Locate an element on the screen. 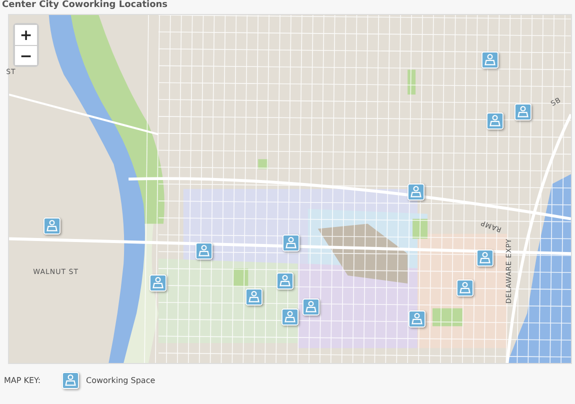 The width and height of the screenshot is (575, 404). map-key-label: MAP KEY: is located at coordinates (23, 380).